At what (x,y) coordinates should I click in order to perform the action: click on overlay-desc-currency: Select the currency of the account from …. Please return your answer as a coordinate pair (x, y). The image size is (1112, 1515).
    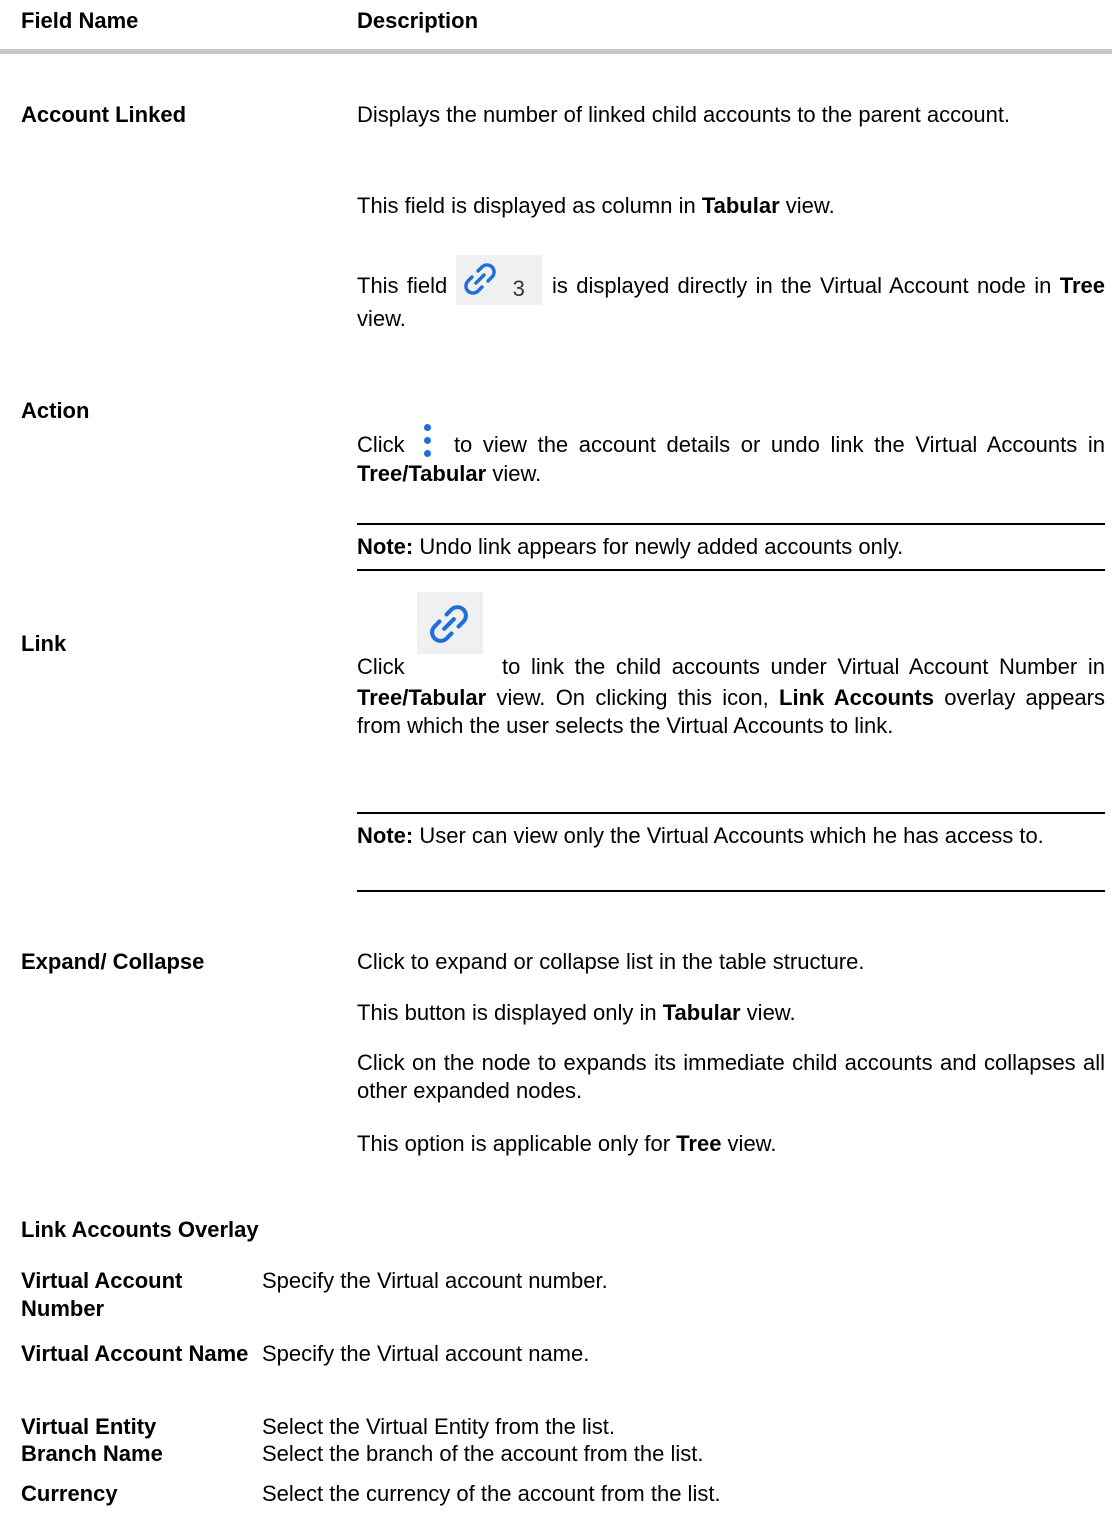
    Looking at the image, I should click on (491, 1493).